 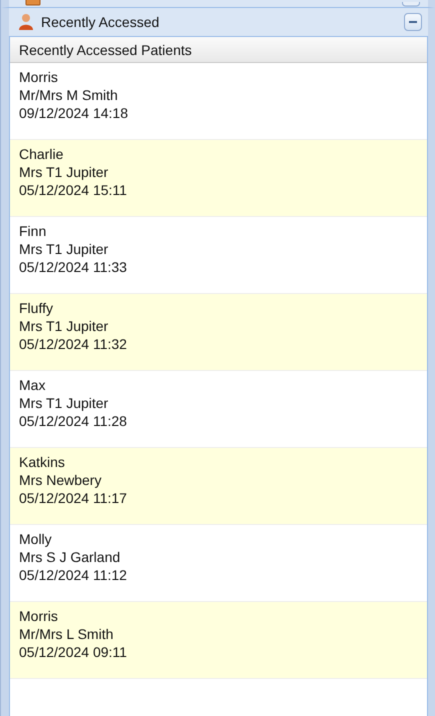 What do you see at coordinates (73, 575) in the screenshot?
I see `accessed-time: 05/12/2024 11:12` at bounding box center [73, 575].